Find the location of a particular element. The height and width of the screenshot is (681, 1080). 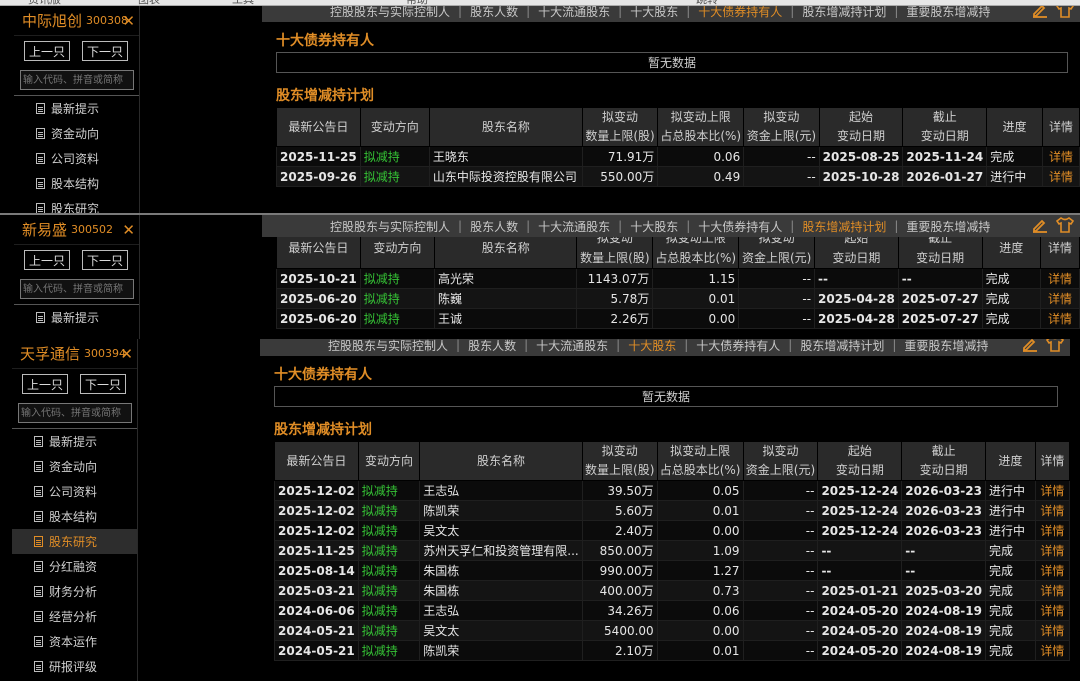

nav-buttons: 上一只 下一只 is located at coordinates (74, 385).